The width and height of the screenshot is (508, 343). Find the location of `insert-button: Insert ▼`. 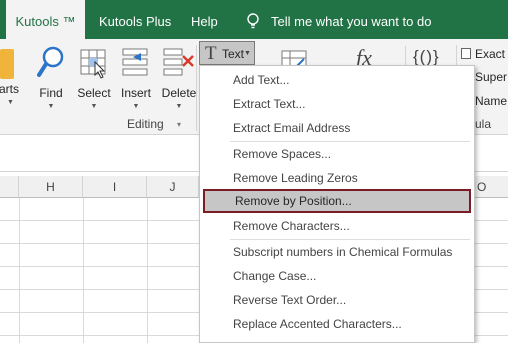

insert-button: Insert ▼ is located at coordinates (136, 83).